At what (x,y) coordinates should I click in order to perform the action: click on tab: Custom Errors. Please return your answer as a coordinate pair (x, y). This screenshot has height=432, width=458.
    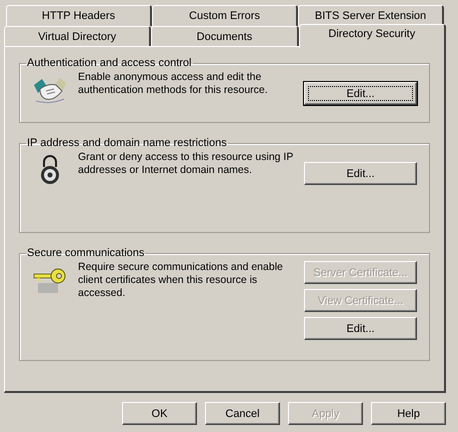
    Looking at the image, I should click on (225, 15).